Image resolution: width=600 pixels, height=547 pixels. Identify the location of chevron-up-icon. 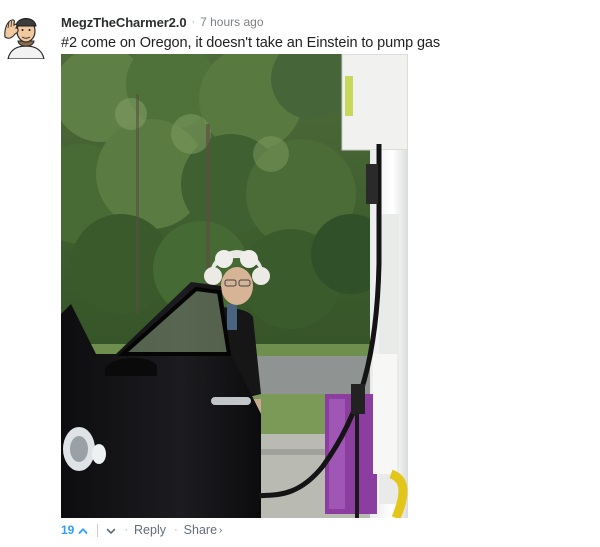
(83, 530).